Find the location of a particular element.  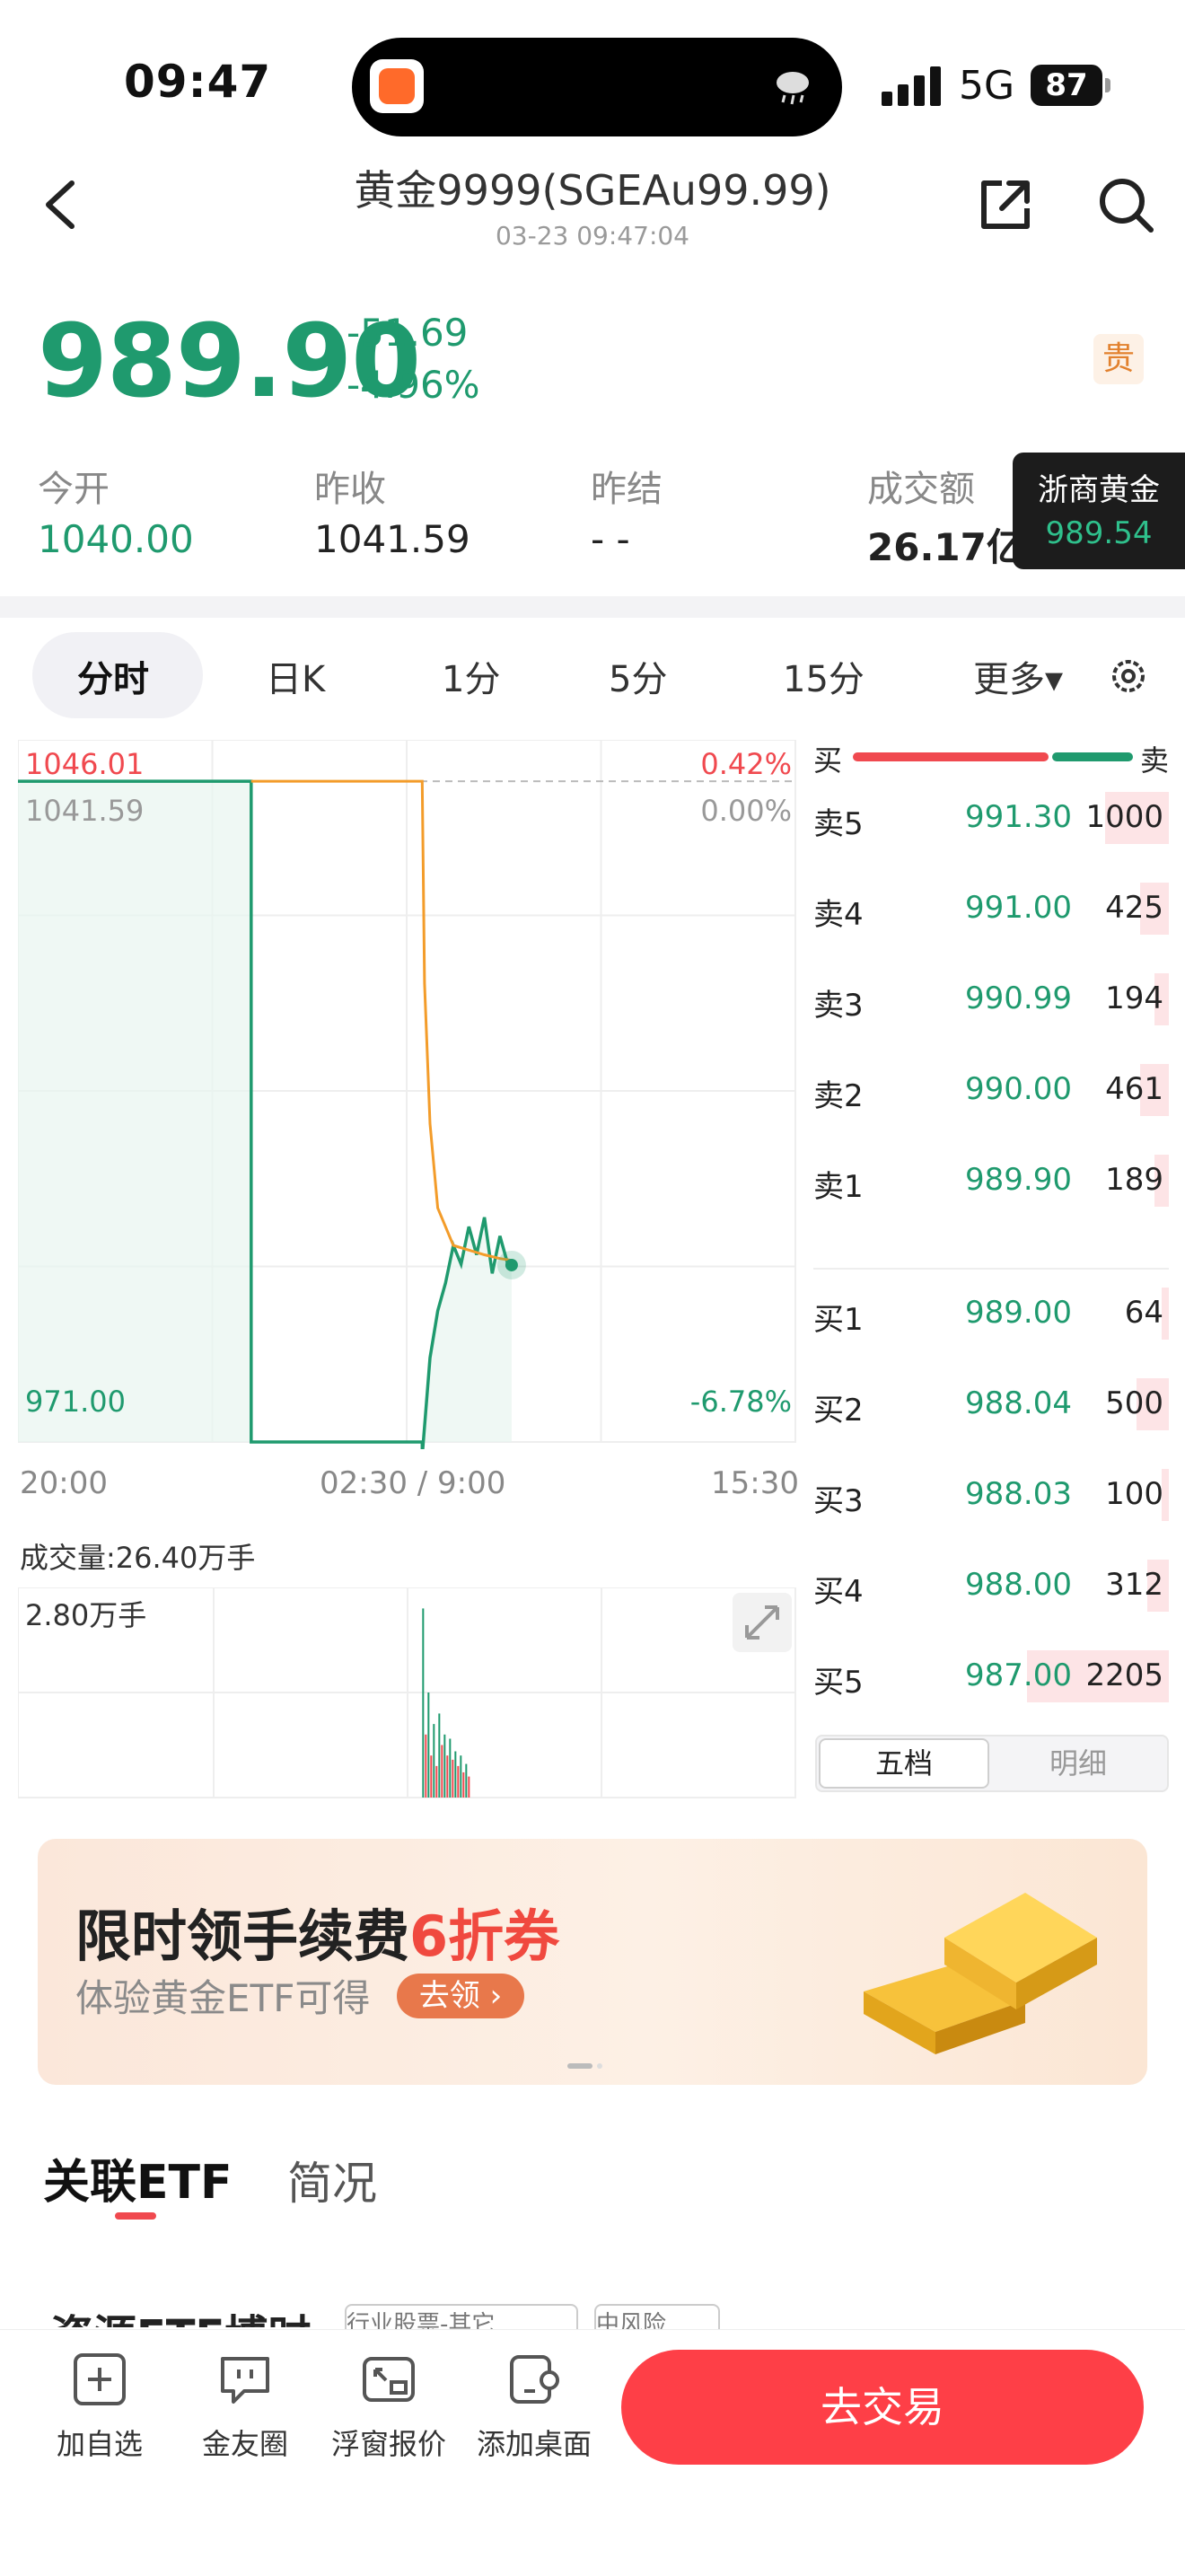

promo-highlight: 6折券 is located at coordinates (484, 1936).